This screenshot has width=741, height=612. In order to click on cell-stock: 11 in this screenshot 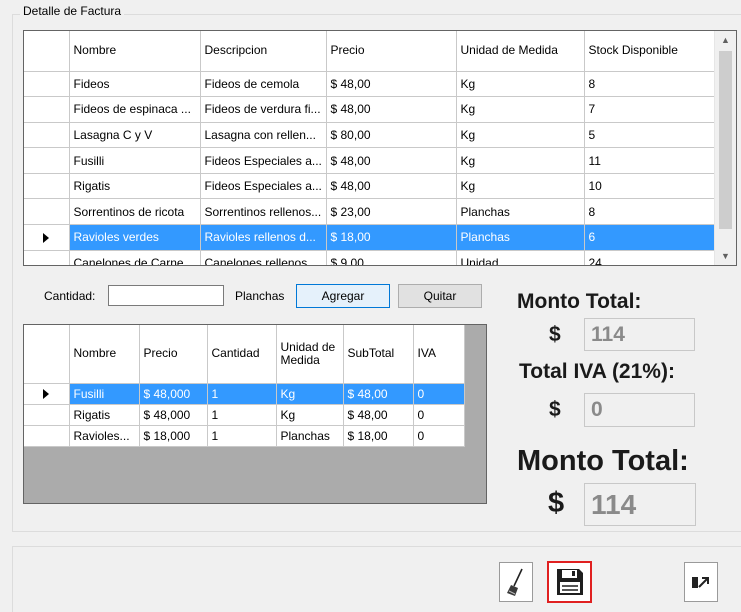, I will do `click(649, 160)`.